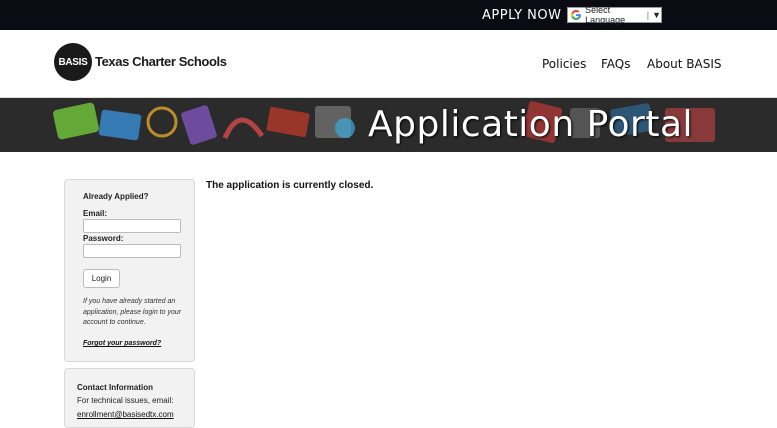 The width and height of the screenshot is (777, 428). What do you see at coordinates (73, 62) in the screenshot?
I see `basis-logo: BASIS` at bounding box center [73, 62].